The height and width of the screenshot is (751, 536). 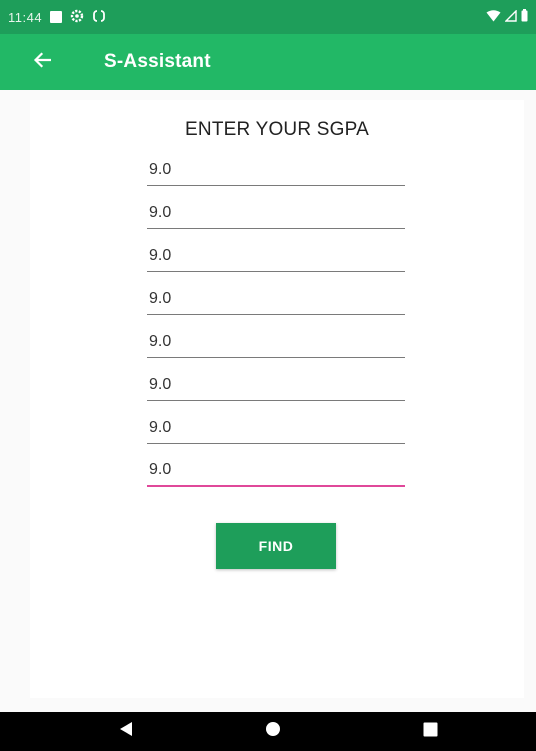 What do you see at coordinates (276, 472) in the screenshot?
I see `sgpa-input-8: 9.0` at bounding box center [276, 472].